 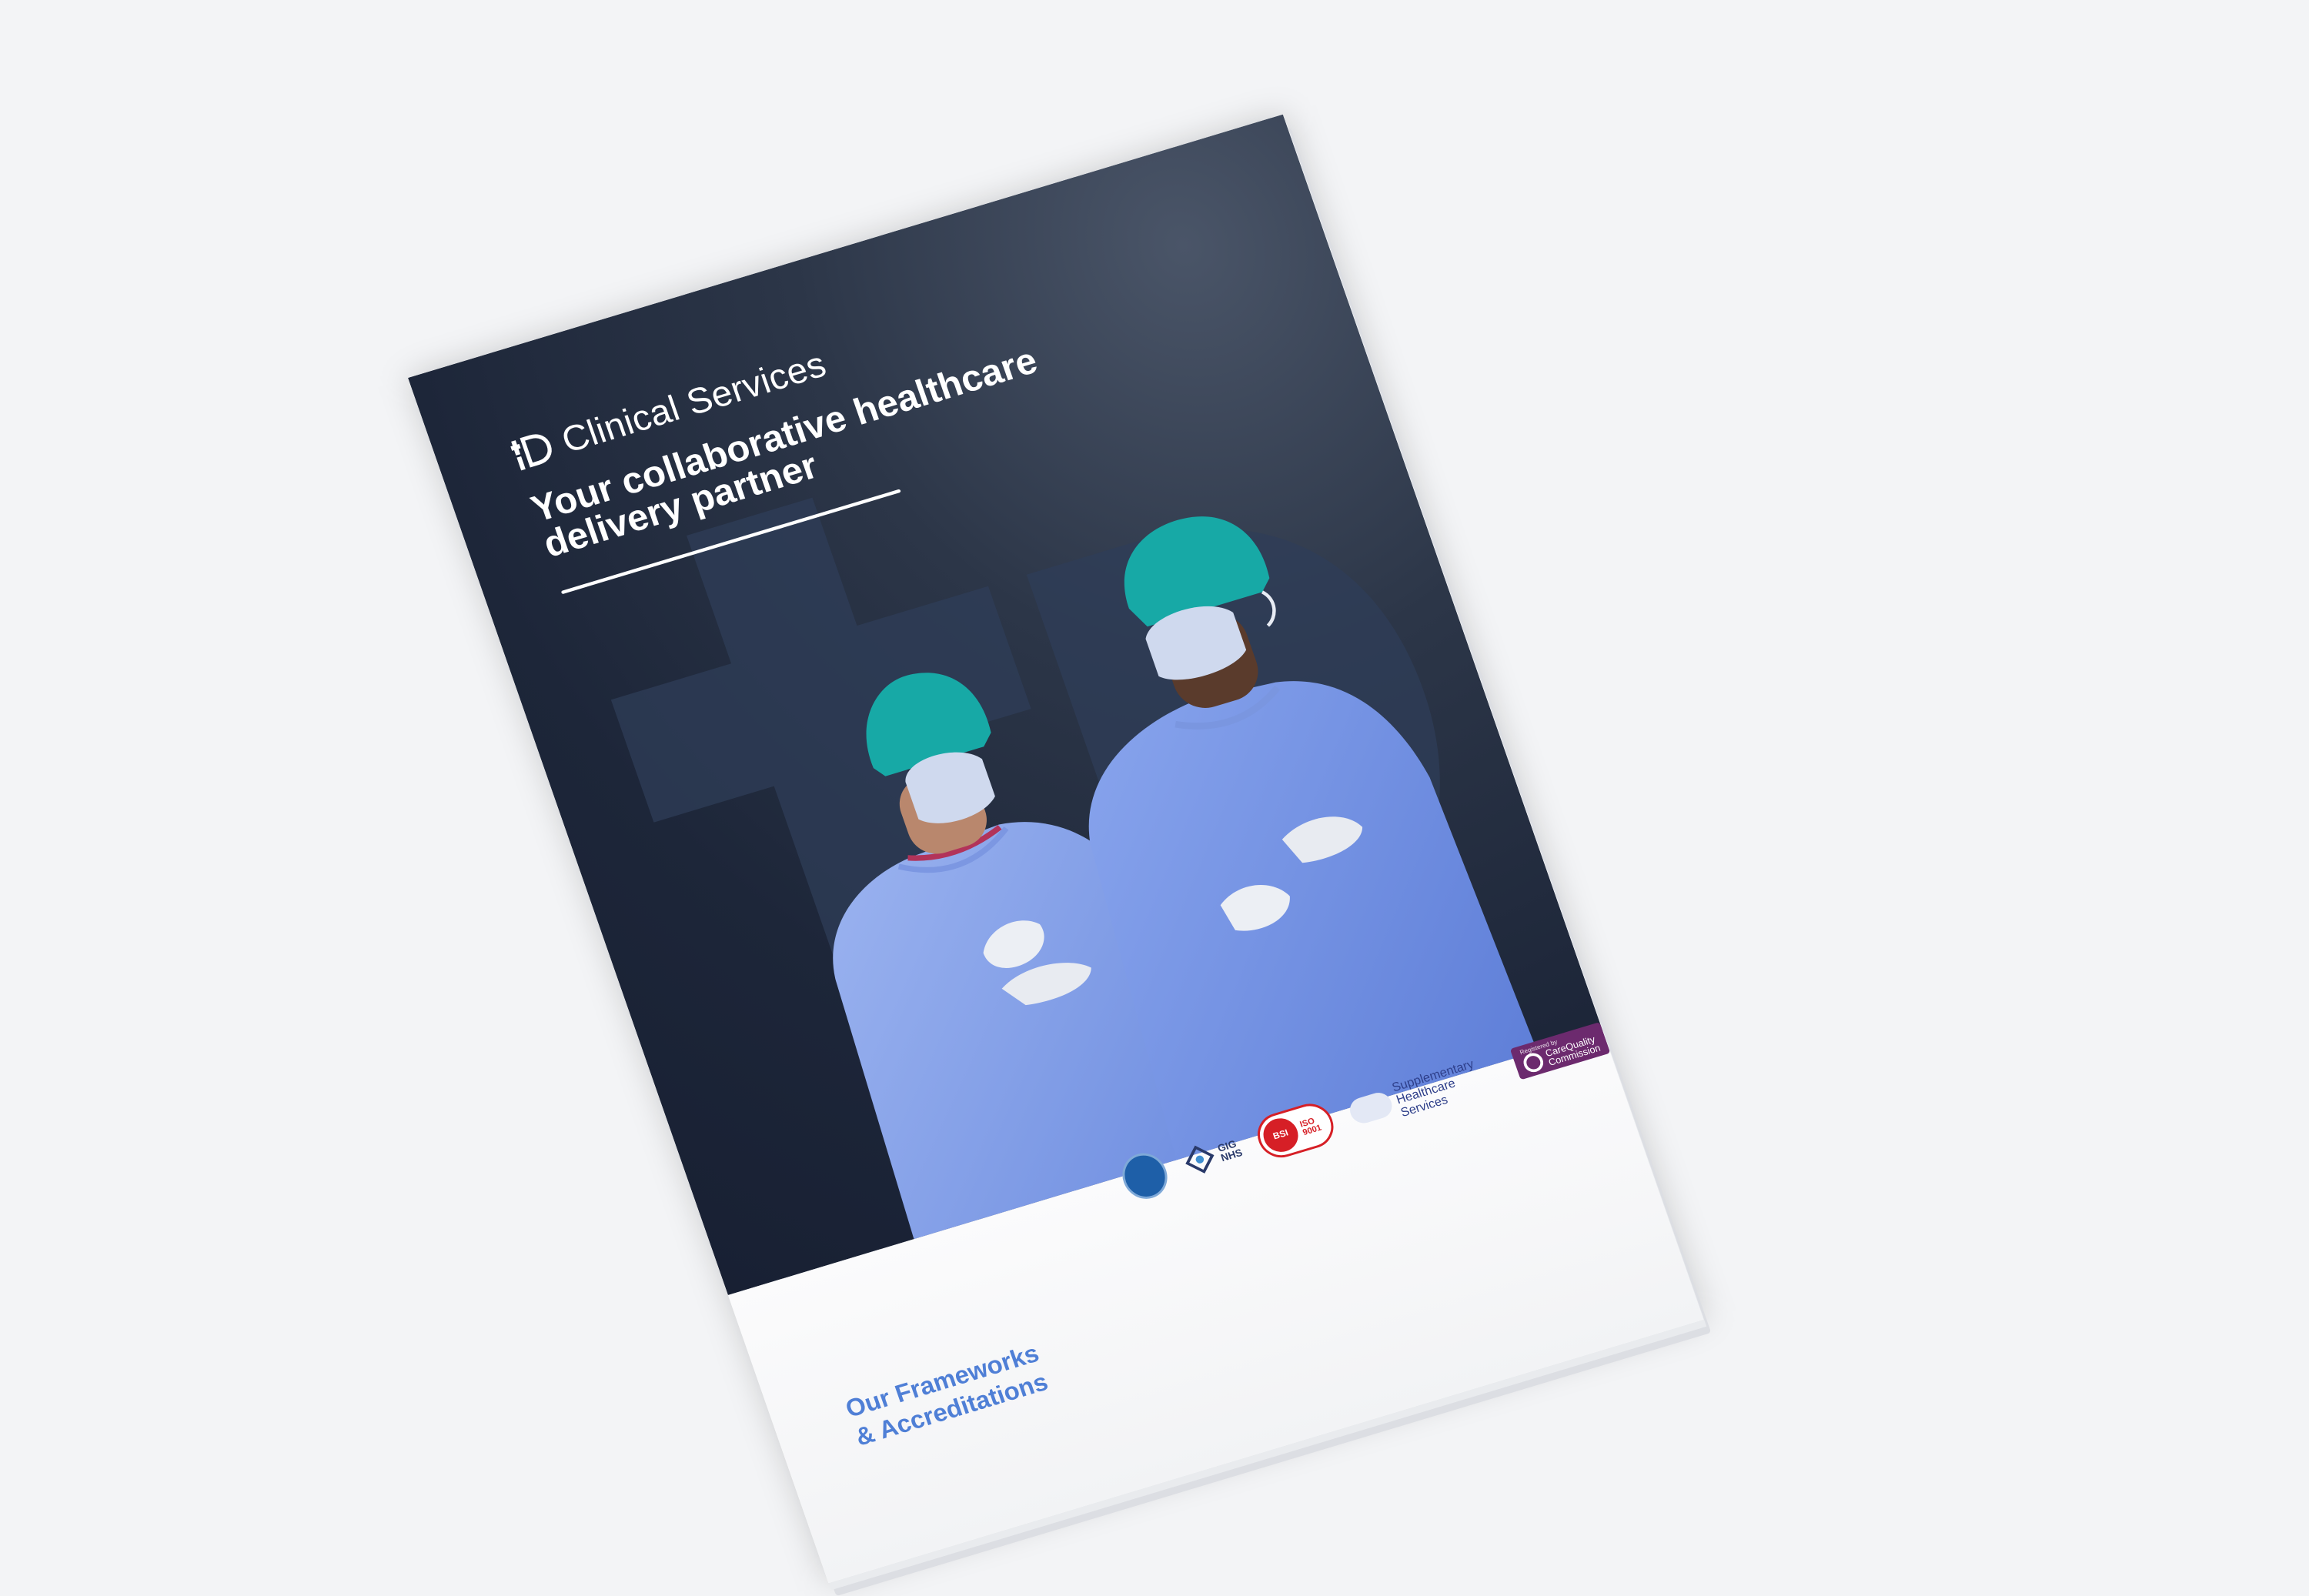 I want to click on diamond-knot-icon, so click(x=1200, y=1159).